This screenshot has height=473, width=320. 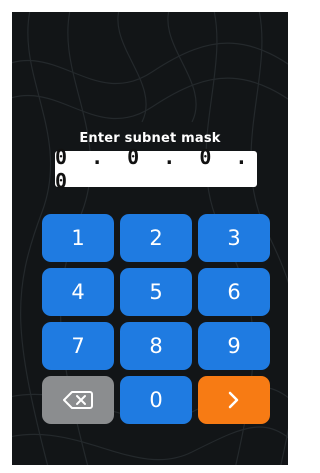 I want to click on key-6: 6, so click(x=234, y=292).